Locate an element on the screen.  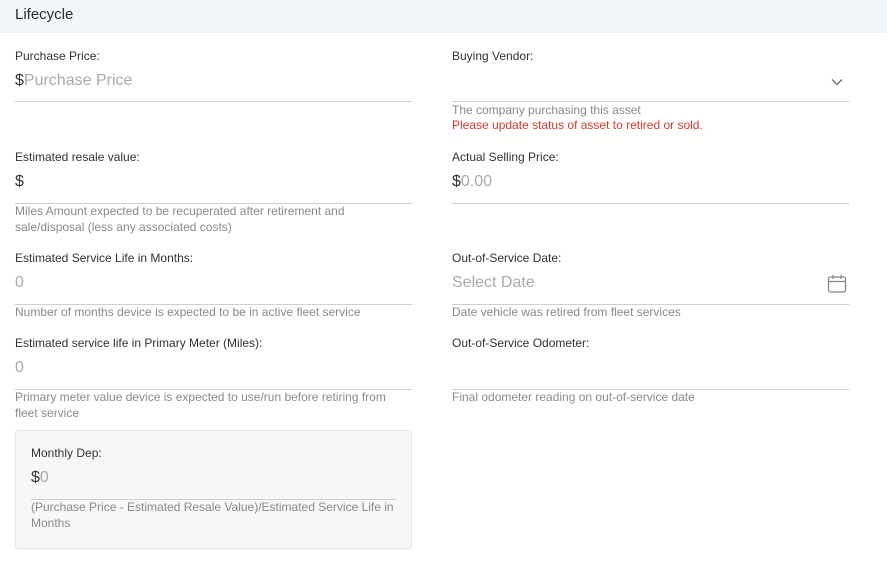
monthly-dep-placeholder: 0 is located at coordinates (44, 477).